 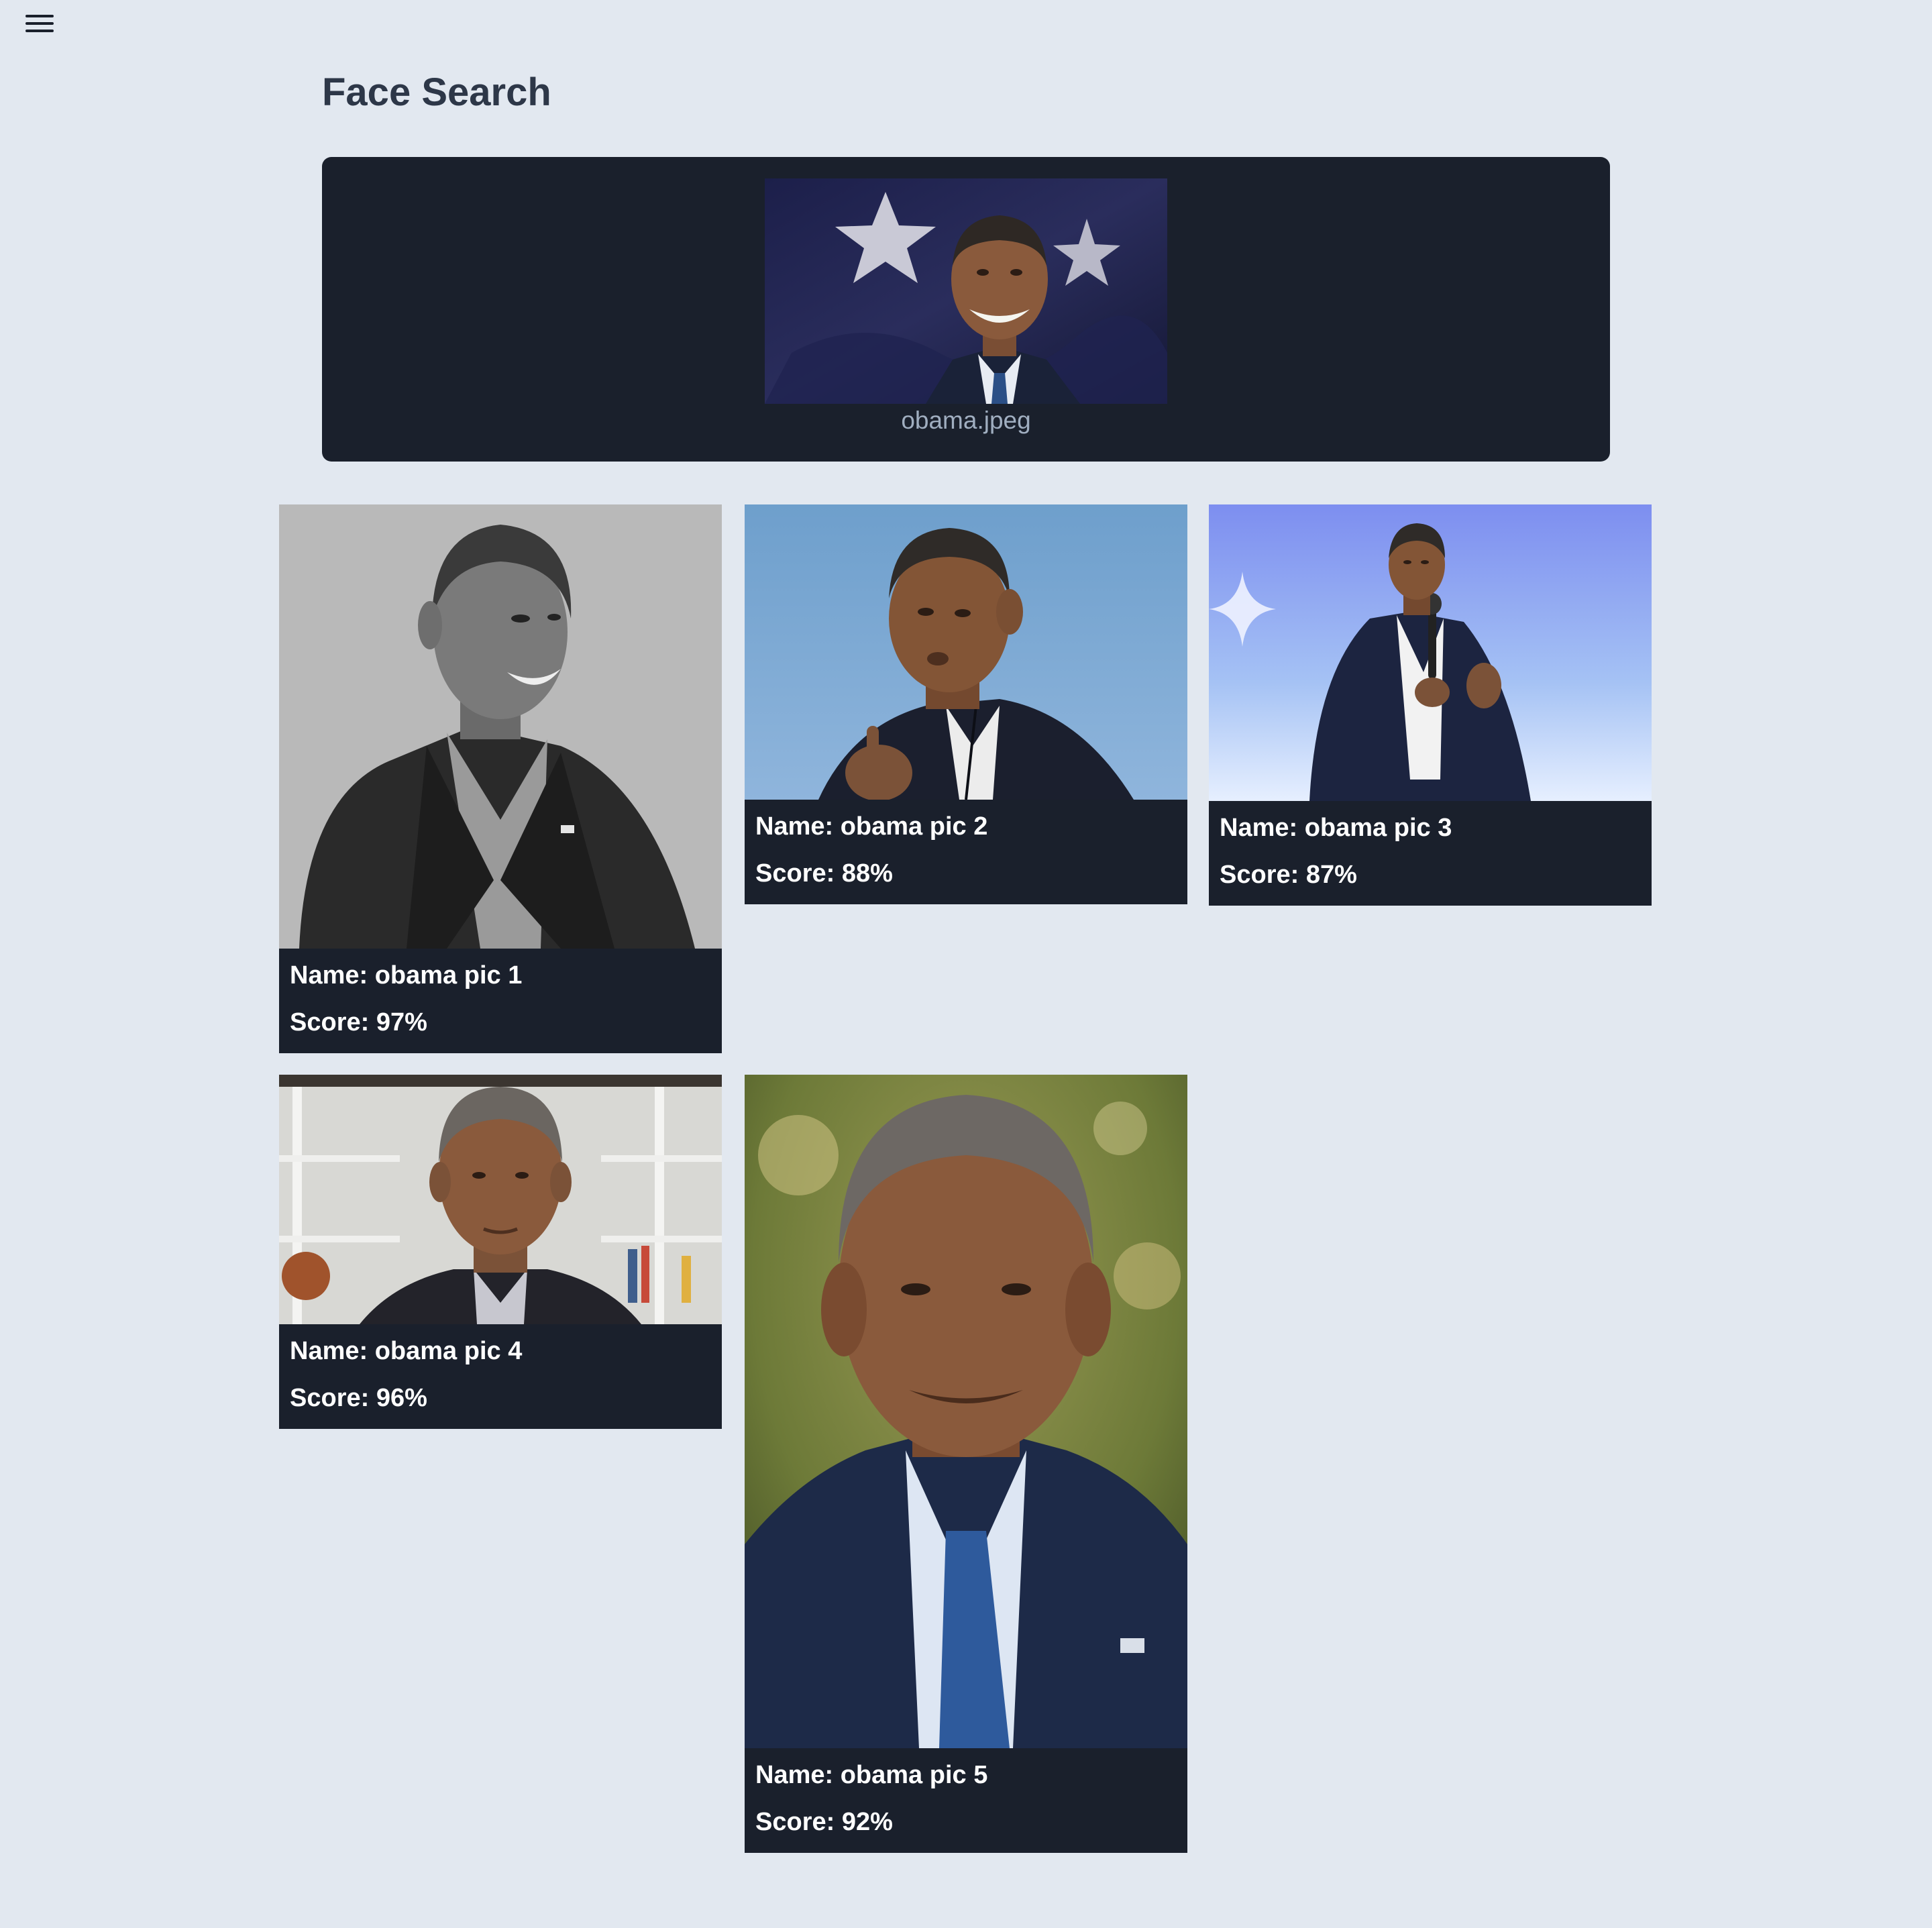 I want to click on page-title: Face Search, so click(x=436, y=92).